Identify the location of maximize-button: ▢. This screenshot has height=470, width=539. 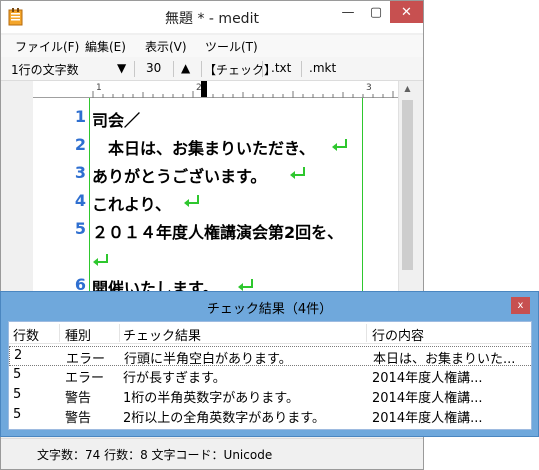
(376, 12).